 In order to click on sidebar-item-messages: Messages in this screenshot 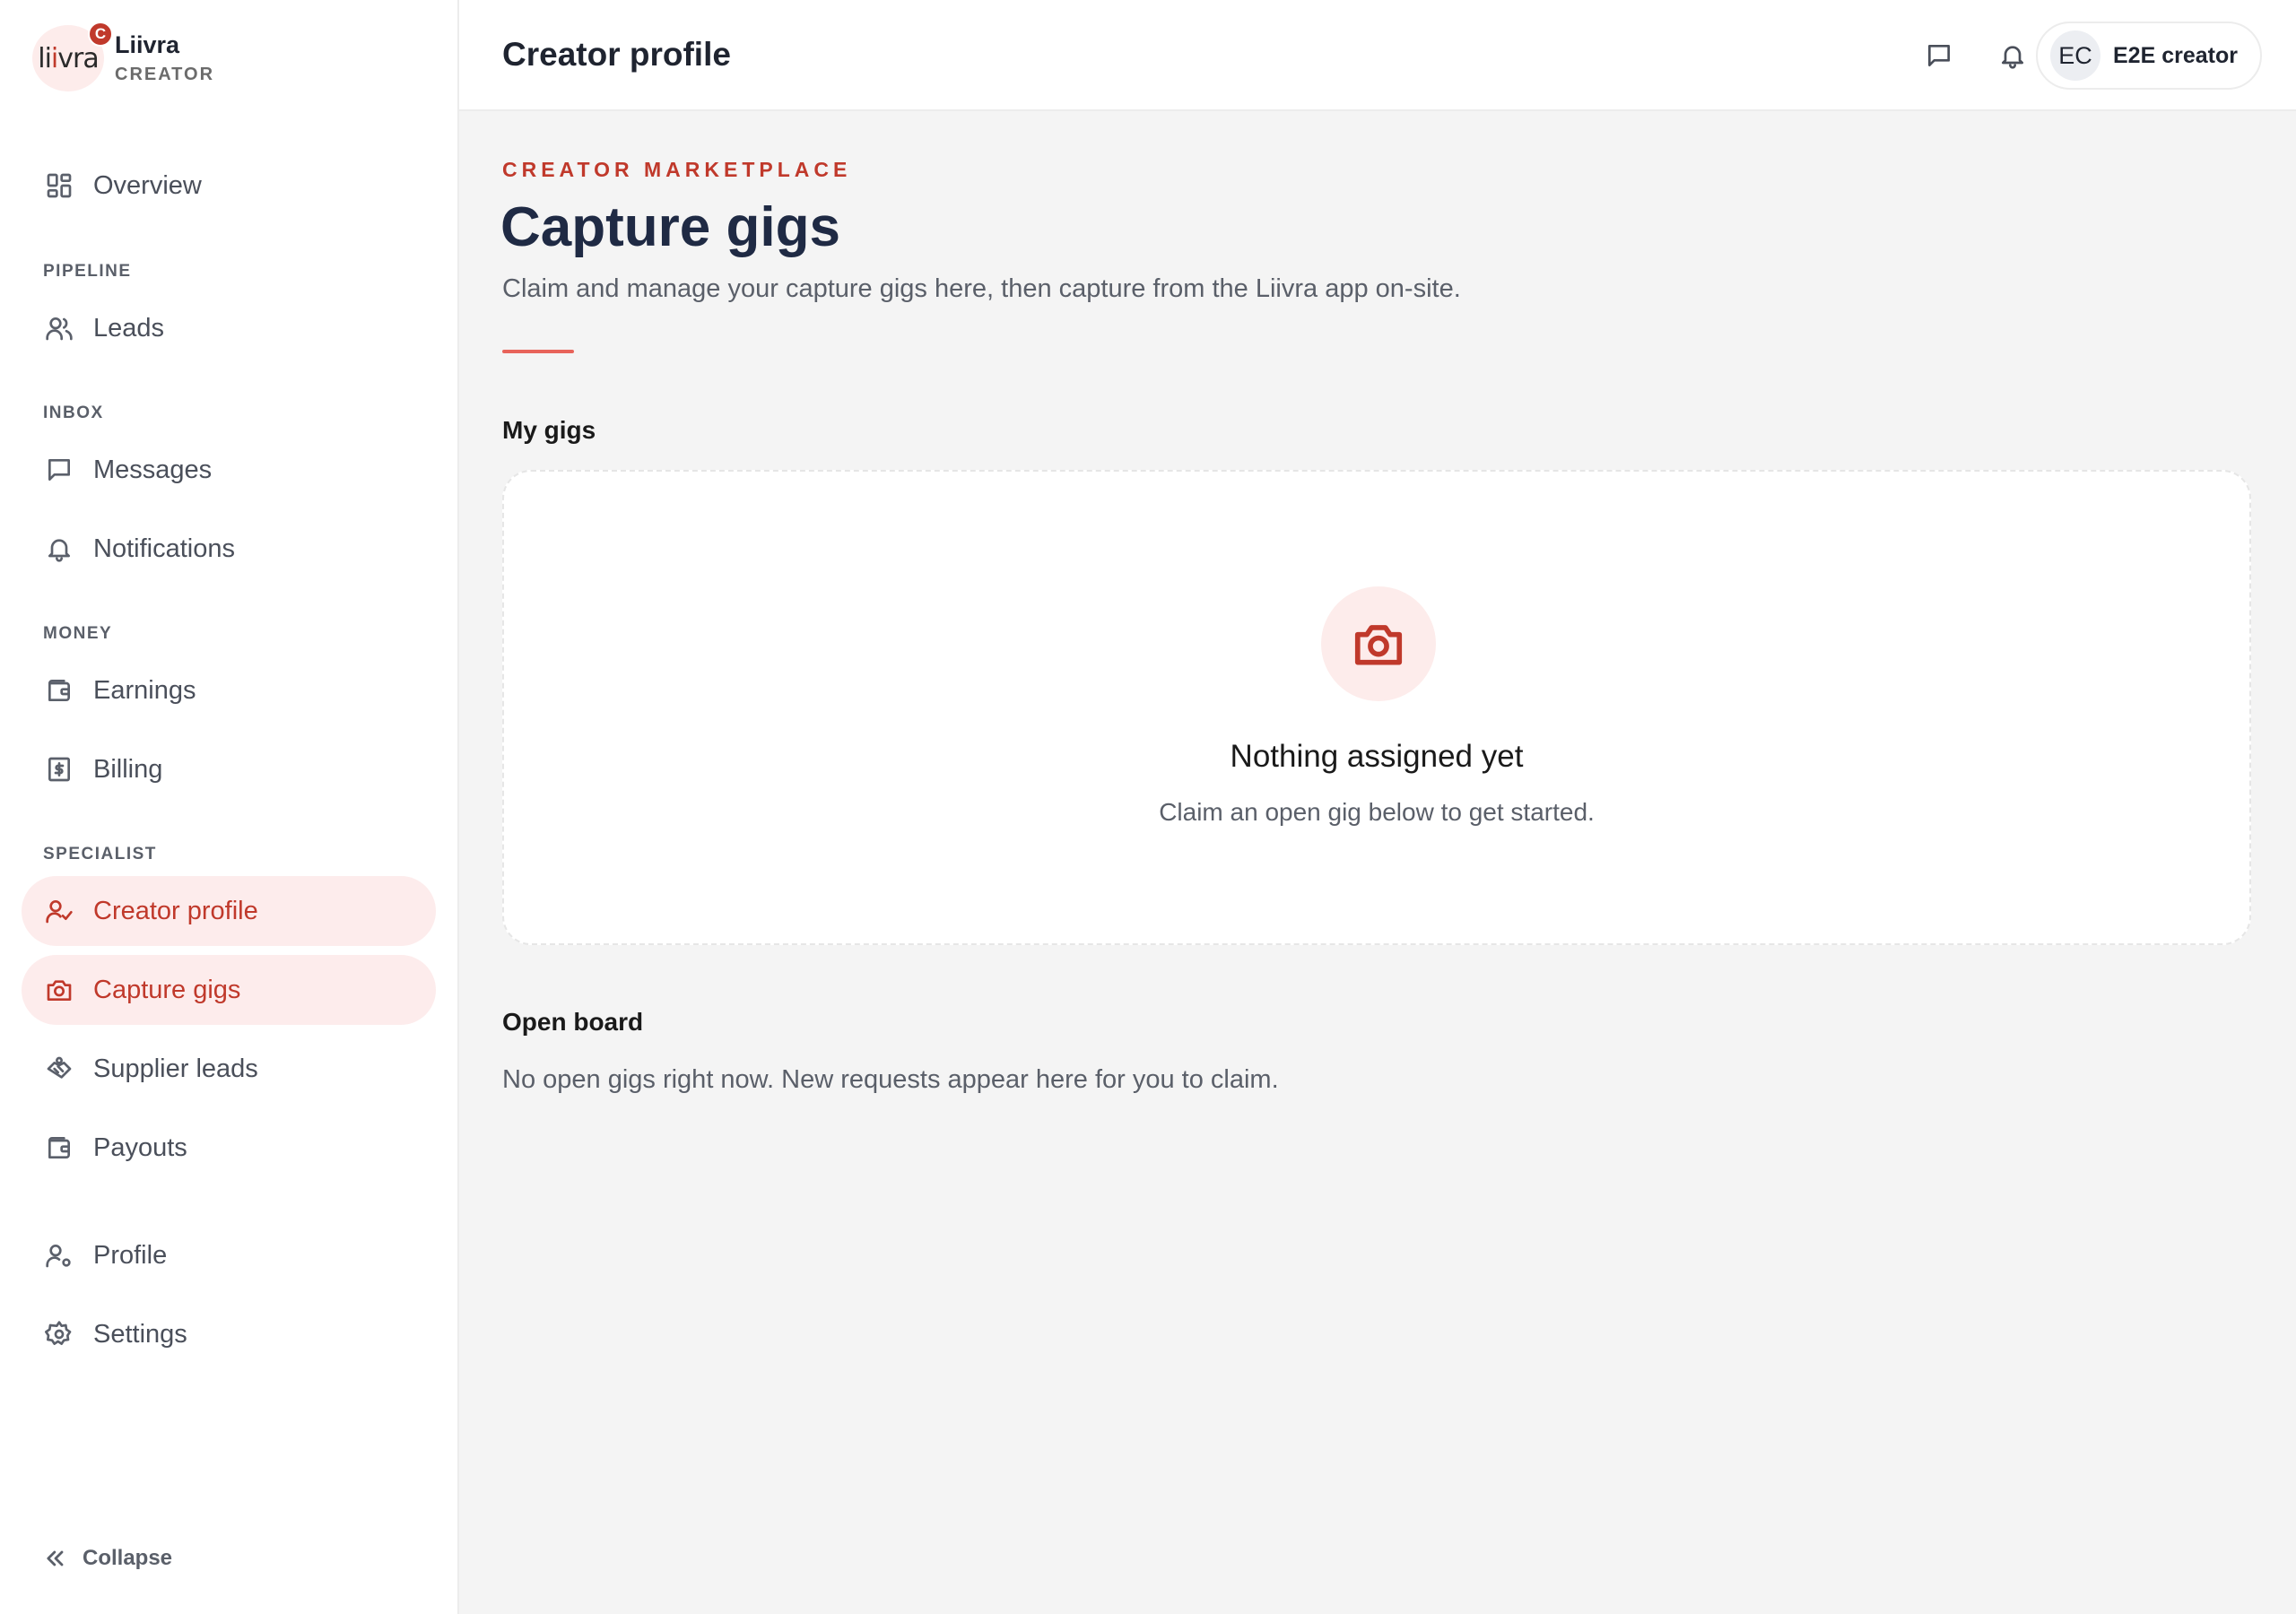, I will do `click(229, 470)`.